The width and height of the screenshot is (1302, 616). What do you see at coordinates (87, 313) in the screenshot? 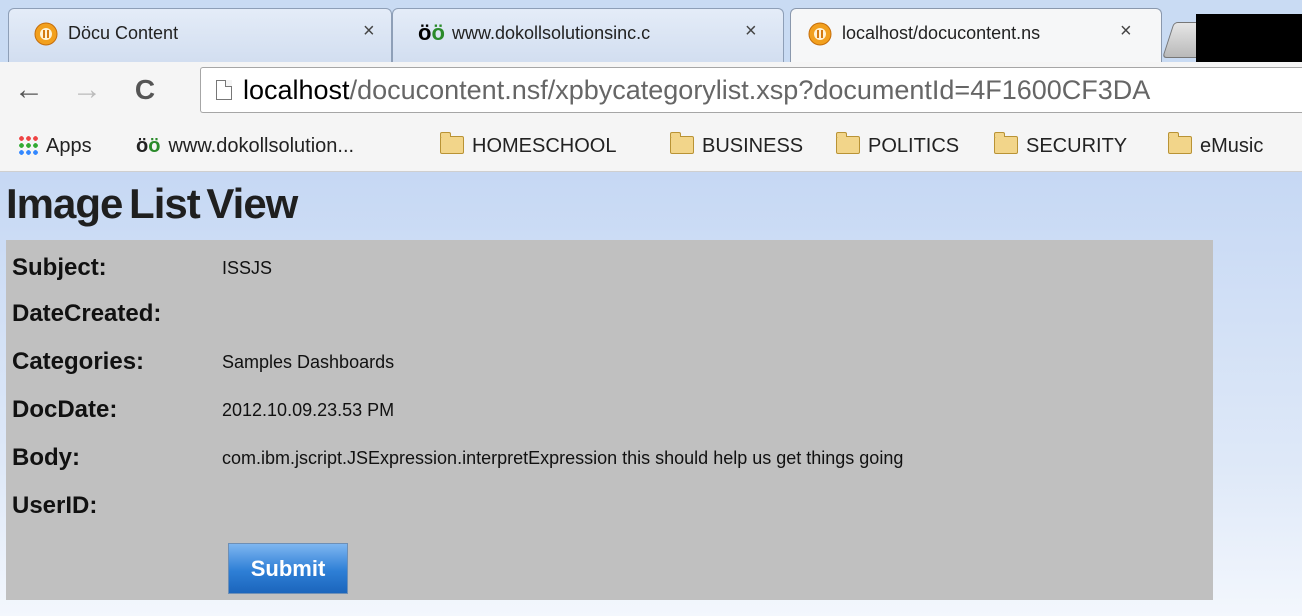
I see `datecreated-label: DateCreated:` at bounding box center [87, 313].